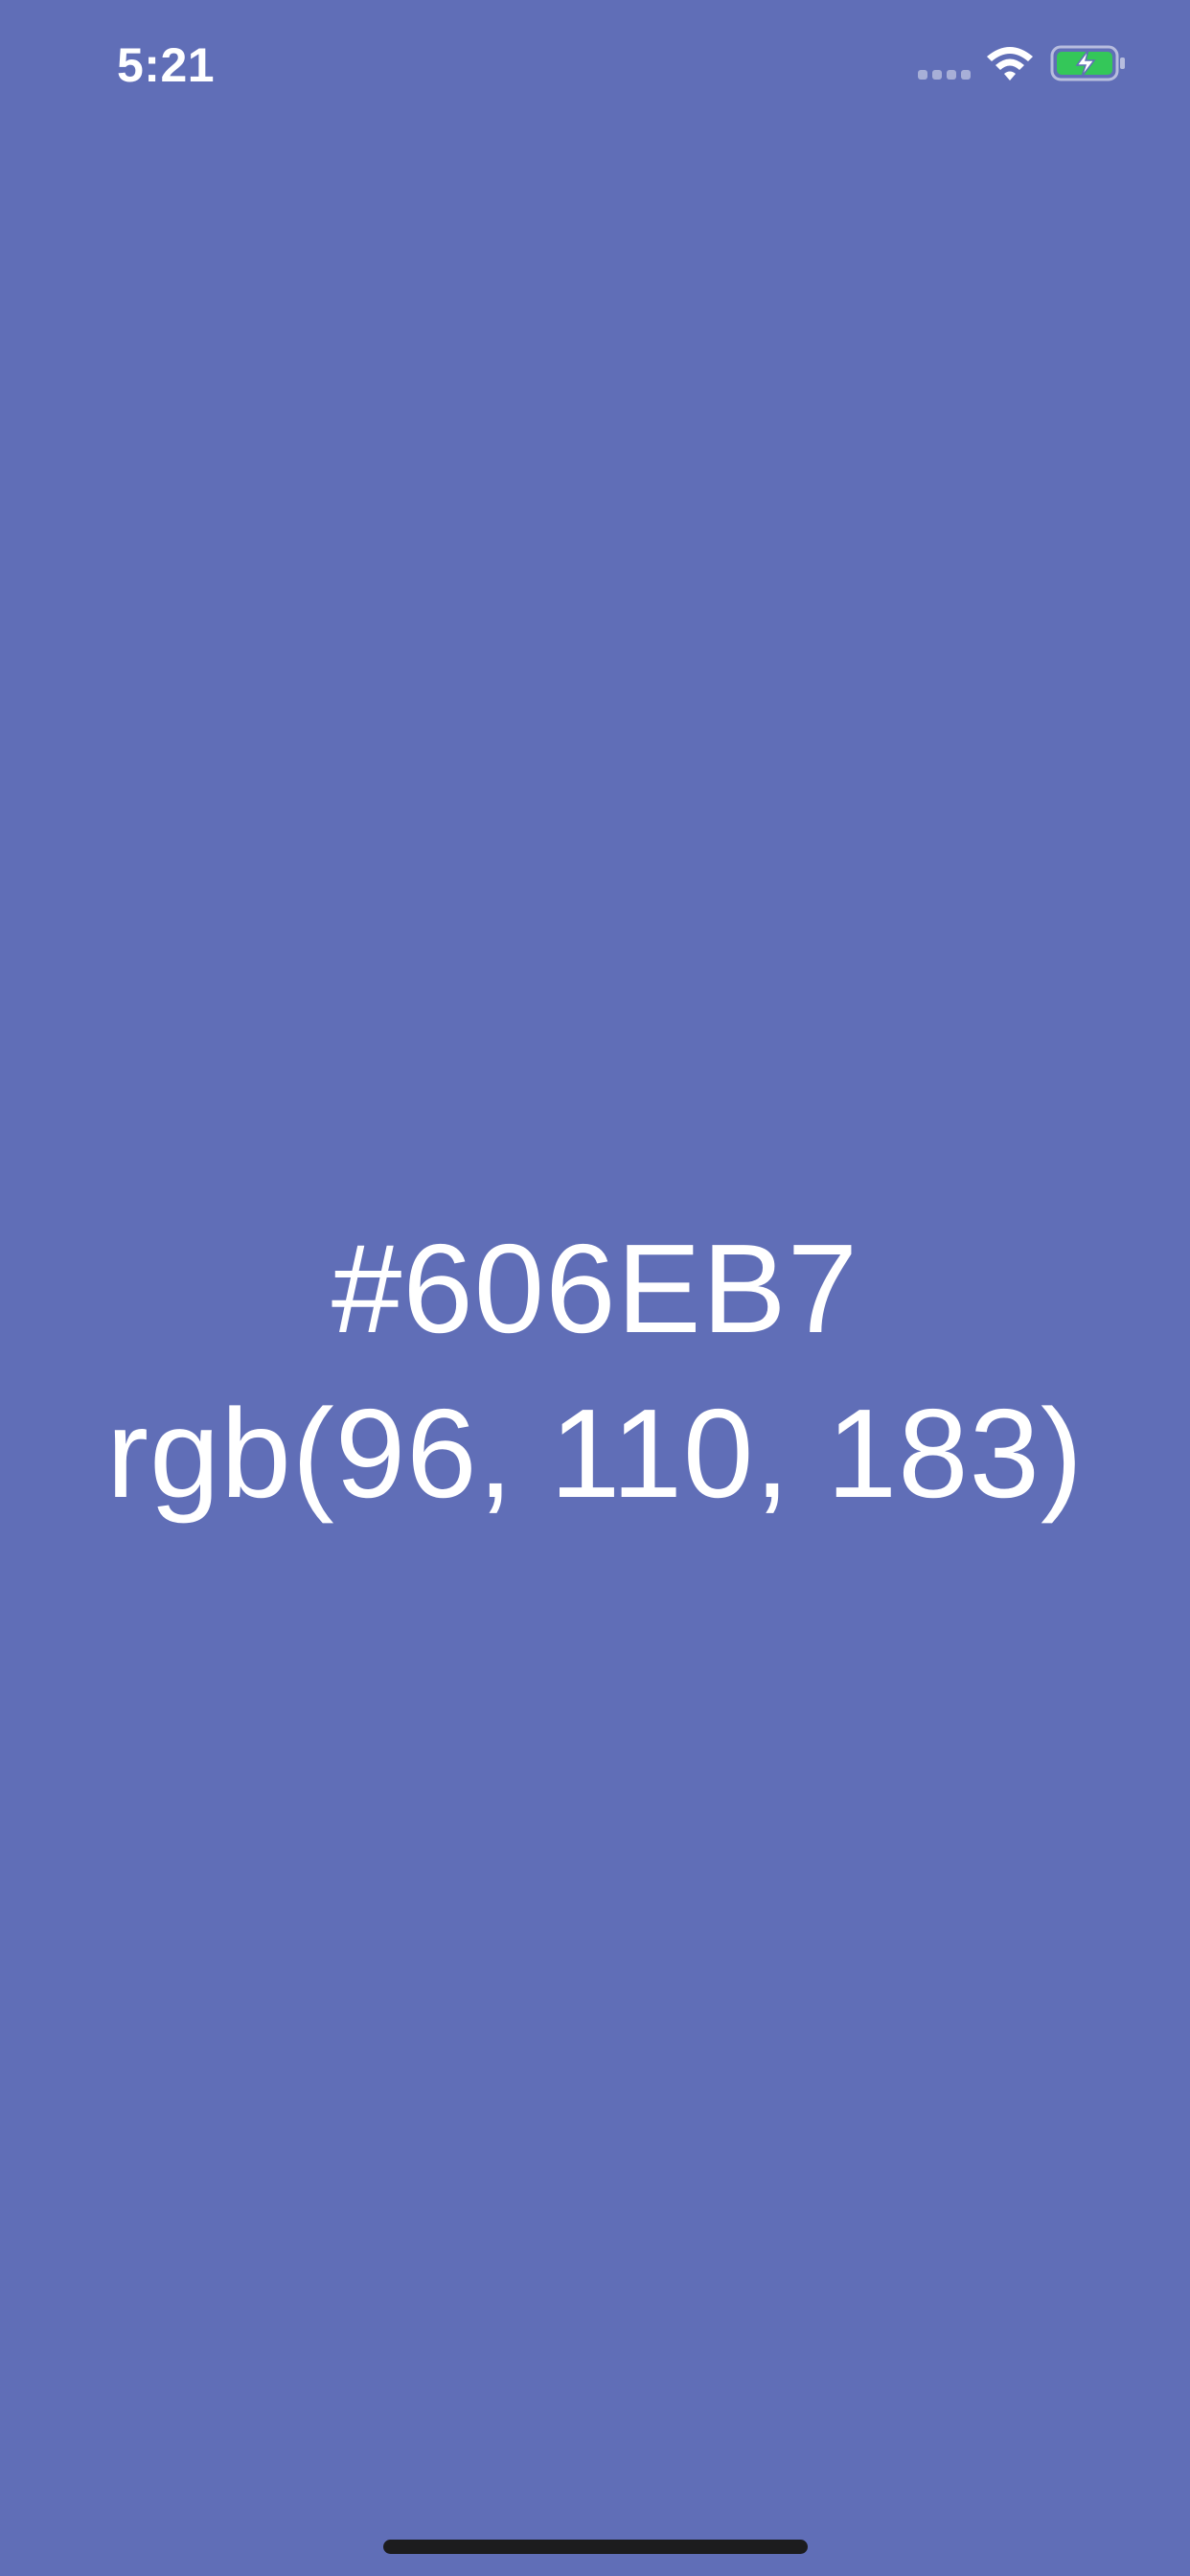  I want to click on status-time: 5:21, so click(167, 65).